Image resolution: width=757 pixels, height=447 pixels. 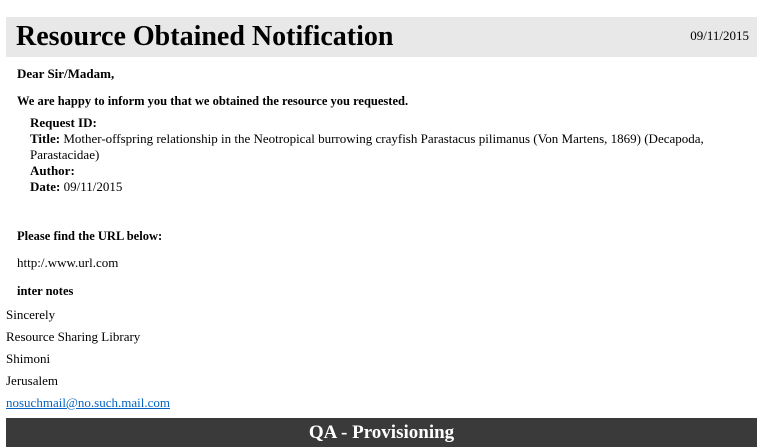 I want to click on signature-city: Jerusalem, so click(x=32, y=380).